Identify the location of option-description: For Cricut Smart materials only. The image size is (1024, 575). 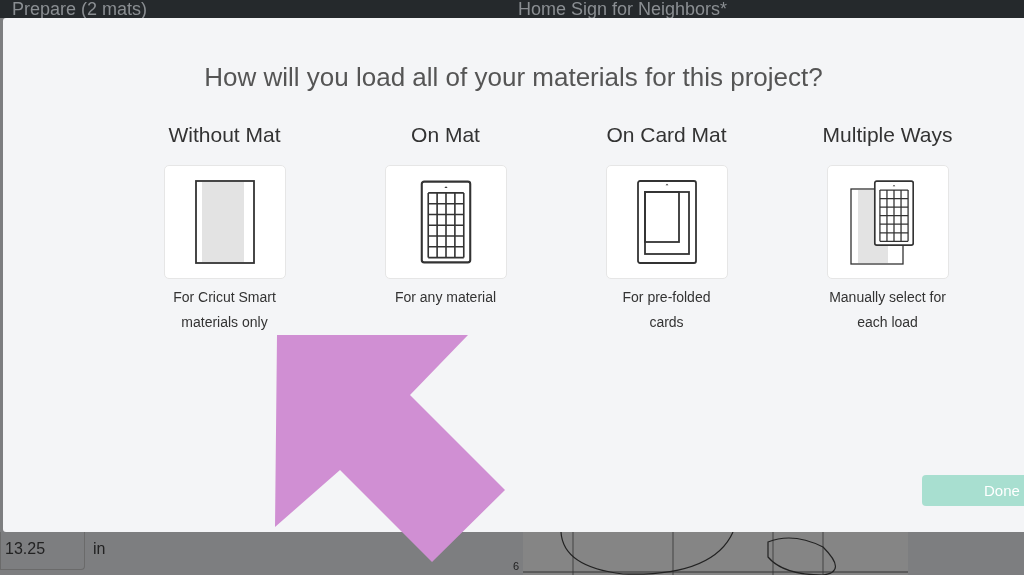
(224, 310).